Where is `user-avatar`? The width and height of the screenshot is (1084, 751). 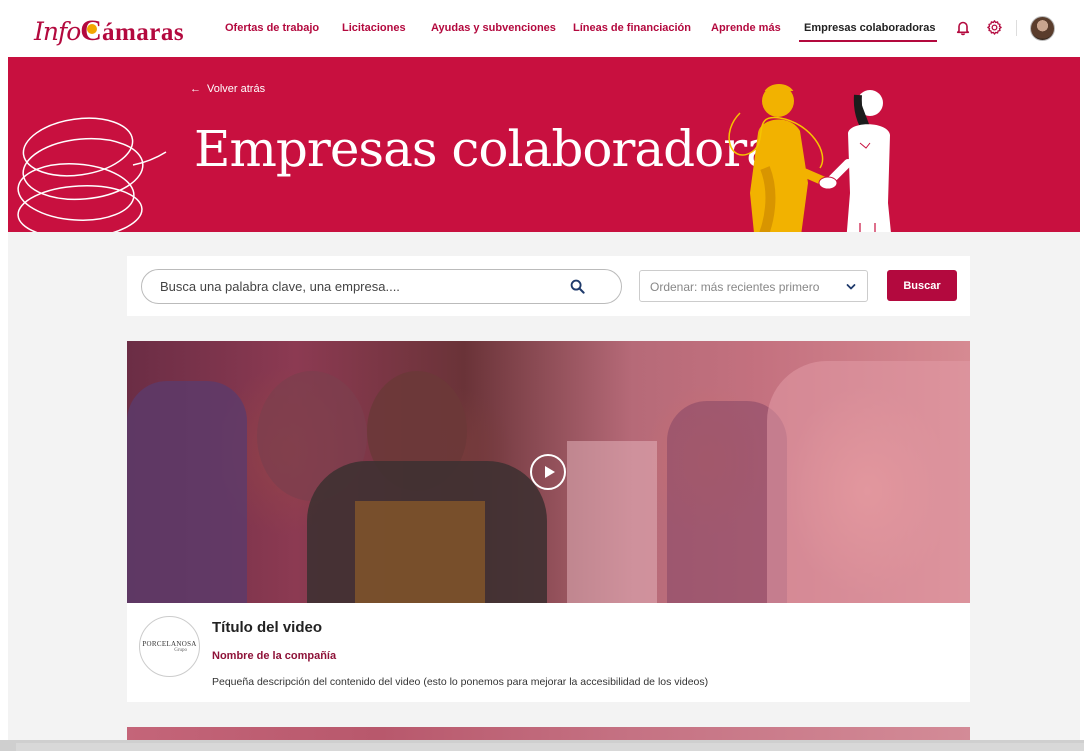 user-avatar is located at coordinates (1042, 28).